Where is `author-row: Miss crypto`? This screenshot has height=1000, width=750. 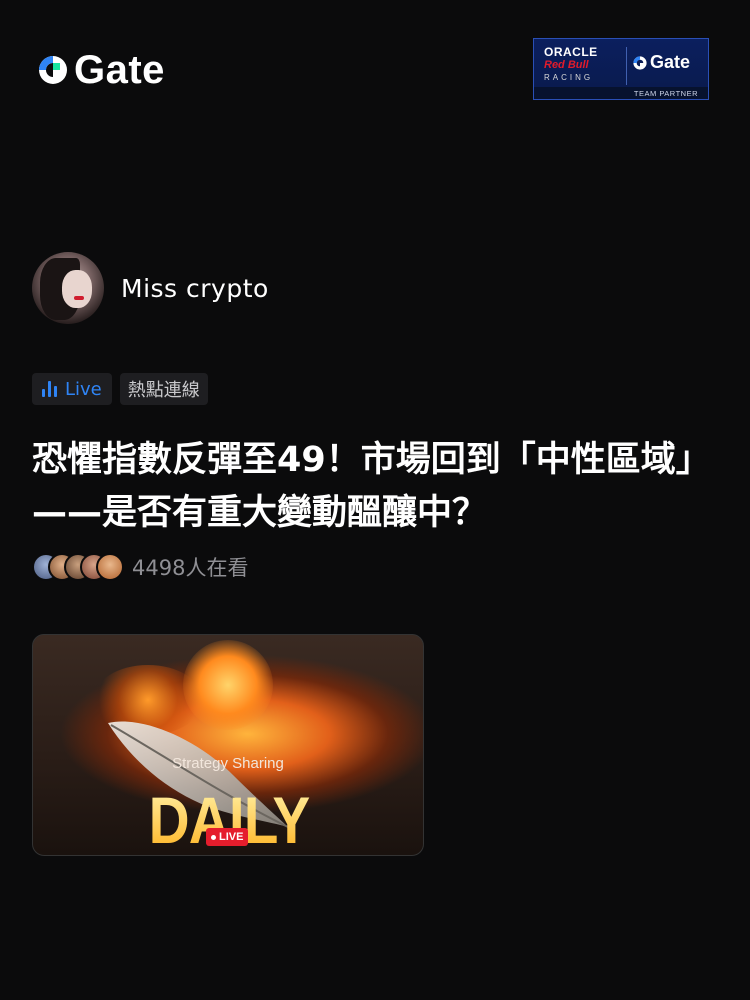
author-row: Miss crypto is located at coordinates (150, 288).